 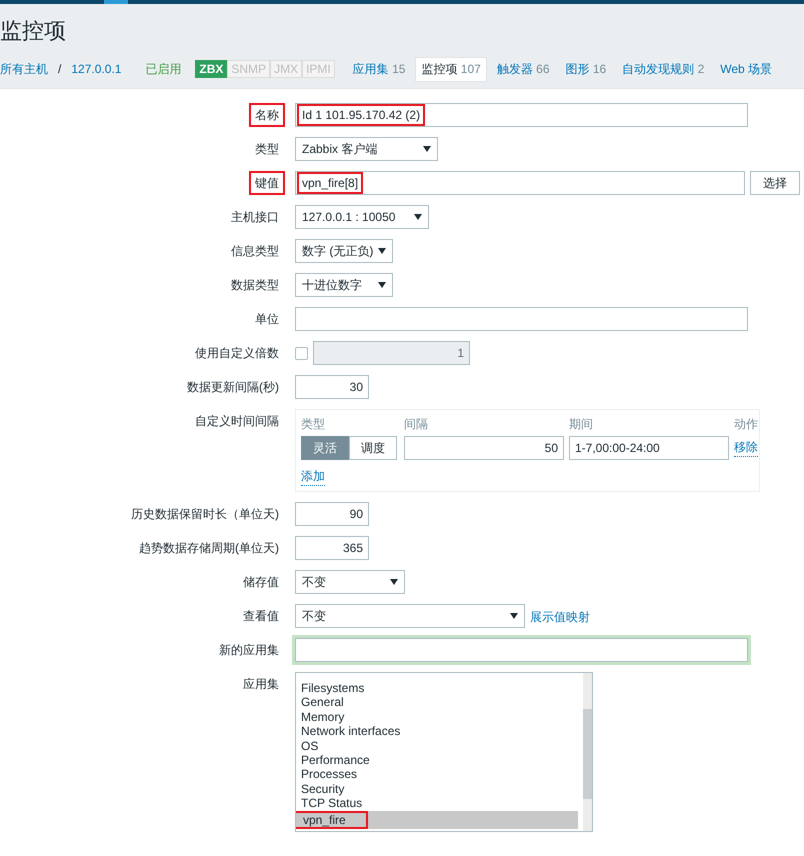 I want to click on mode-toggle: 调度, so click(x=373, y=448).